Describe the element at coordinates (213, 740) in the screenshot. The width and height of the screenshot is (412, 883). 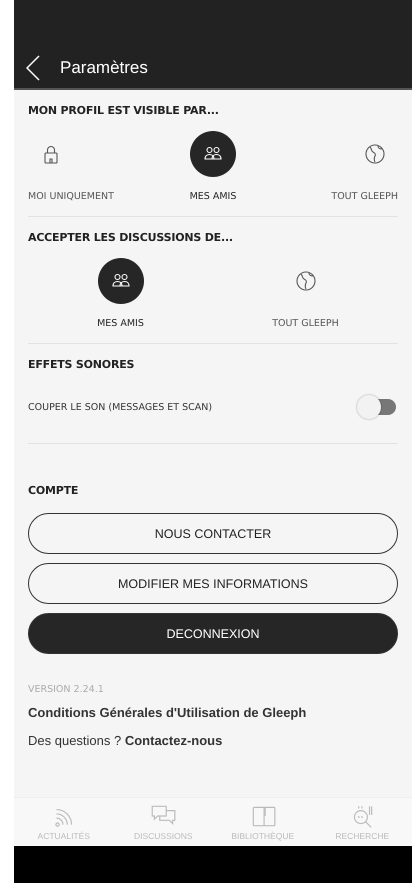
I see `contact-text: Des questions ? Contactez-nous` at that location.